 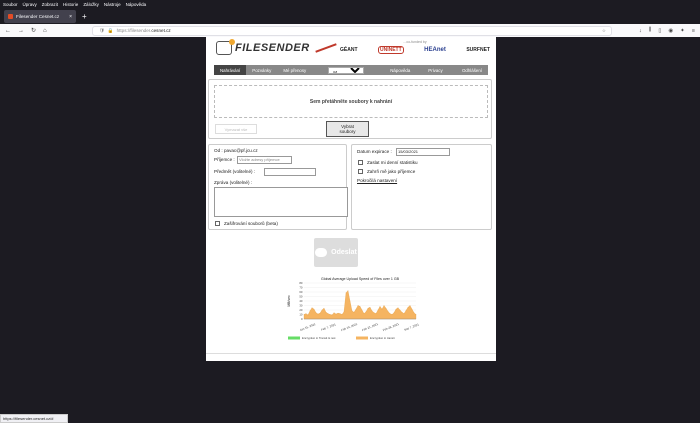 What do you see at coordinates (261, 70) in the screenshot?
I see `tab-invitations: Pozvánky` at bounding box center [261, 70].